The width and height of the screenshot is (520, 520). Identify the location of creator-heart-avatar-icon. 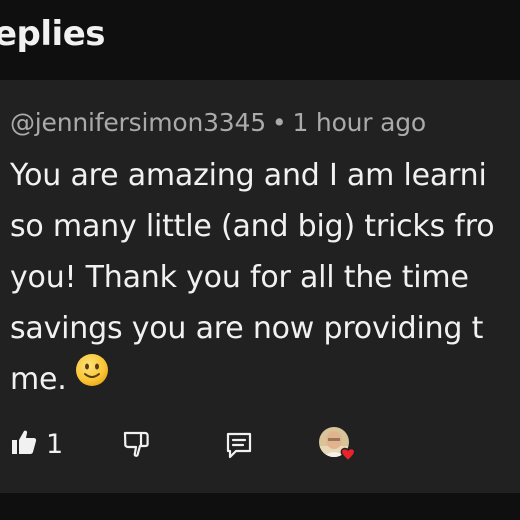
(339, 446).